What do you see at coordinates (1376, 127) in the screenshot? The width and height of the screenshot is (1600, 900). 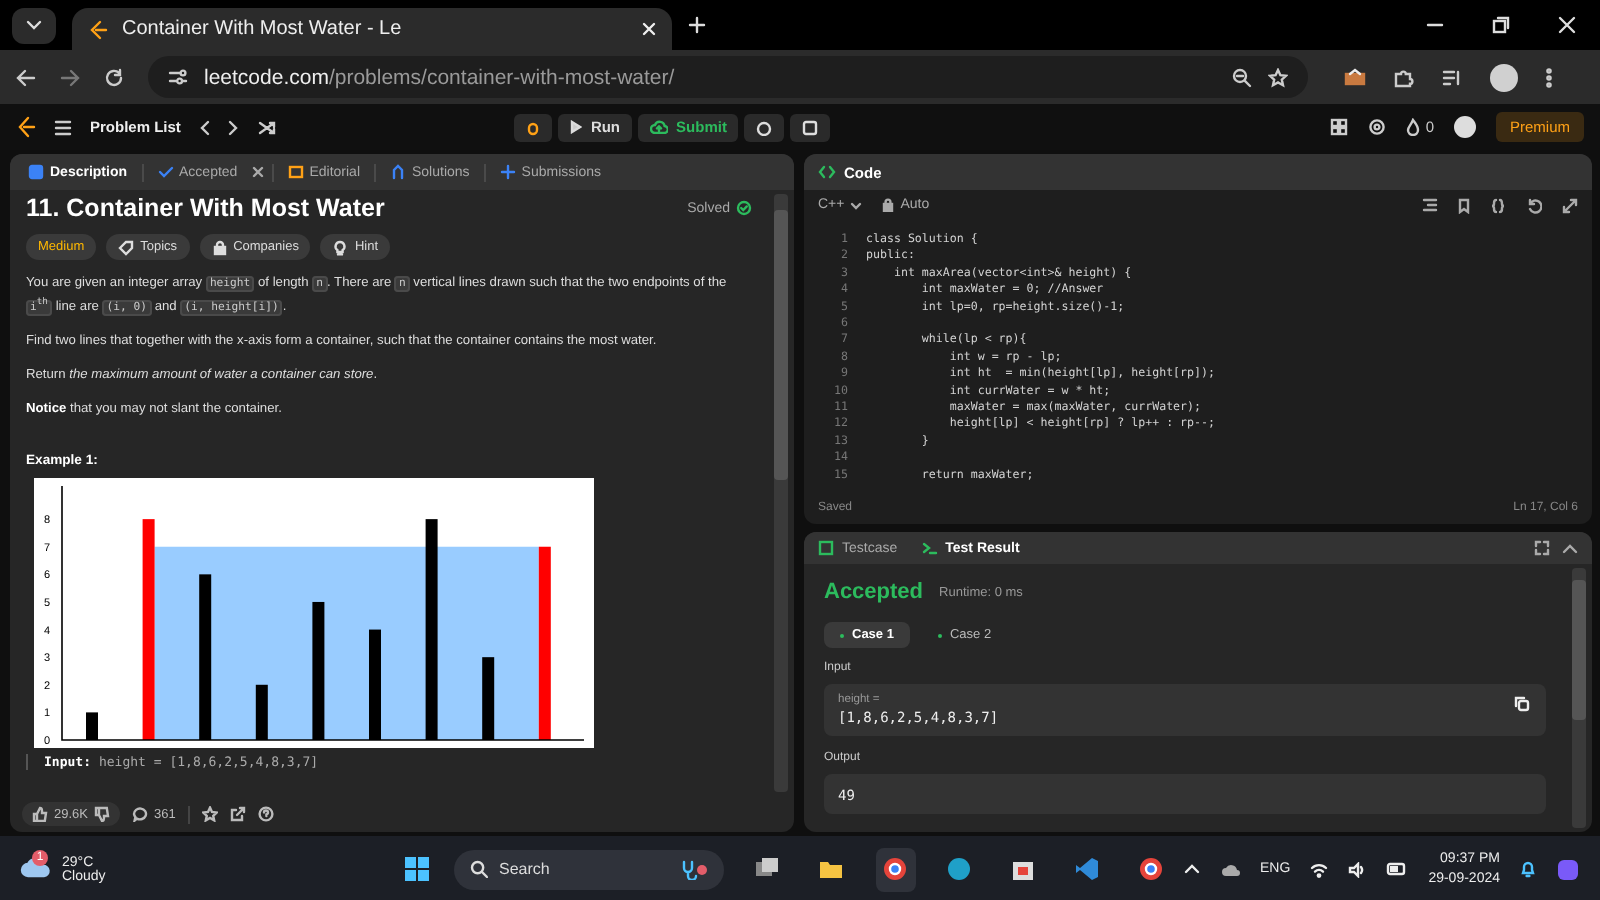 I see `settings-icon` at bounding box center [1376, 127].